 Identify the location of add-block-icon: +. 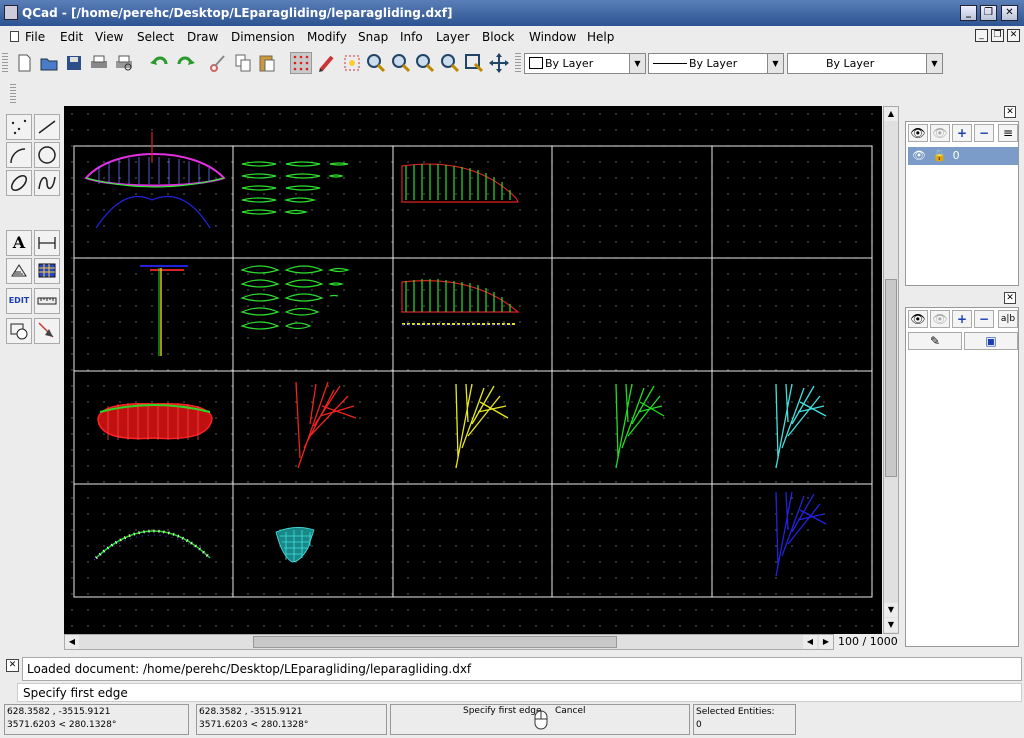
(962, 319).